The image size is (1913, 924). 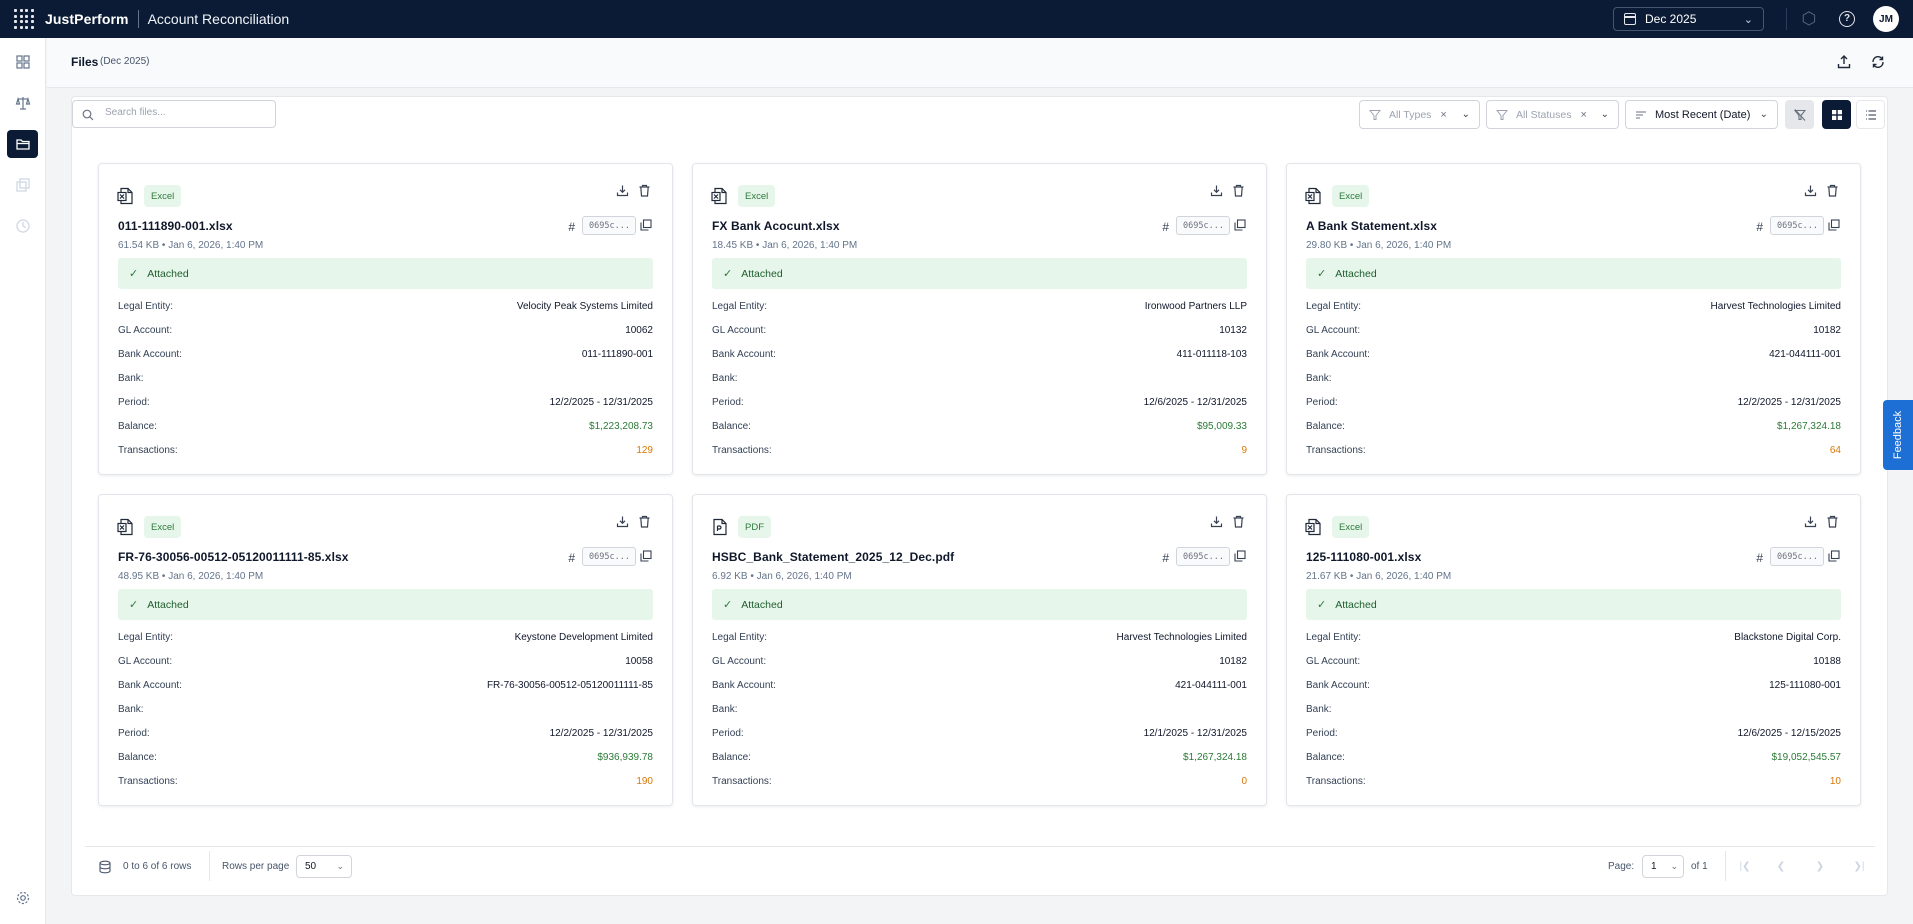 What do you see at coordinates (1573, 428) in the screenshot?
I see `detail-row-balance: Balance: $1,267,324.18` at bounding box center [1573, 428].